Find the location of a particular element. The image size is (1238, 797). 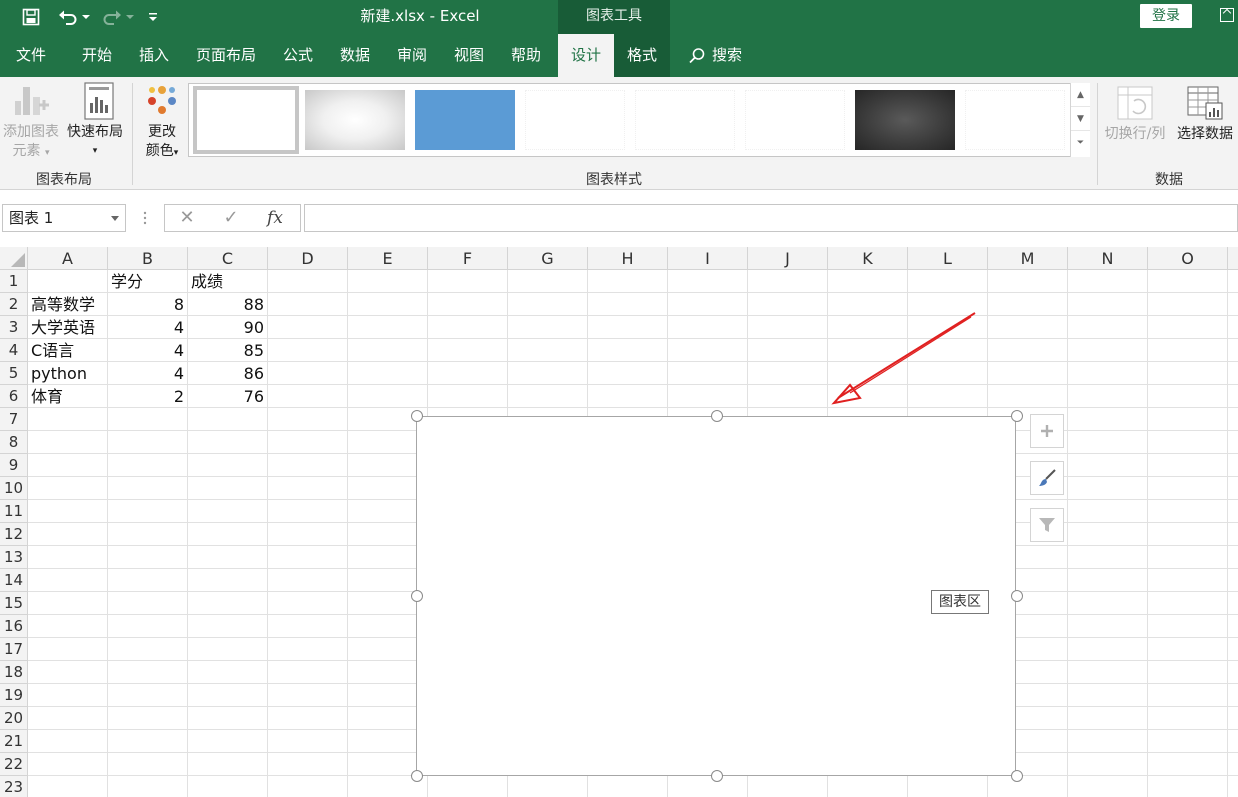

column-header: M is located at coordinates (1028, 258).